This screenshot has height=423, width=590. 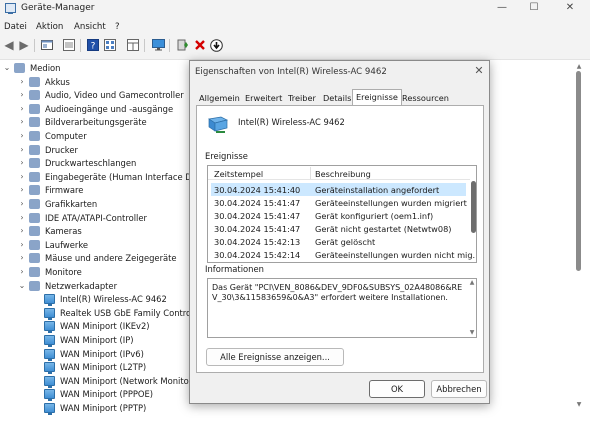 I want to click on toolbar-separator, so click(x=80, y=45).